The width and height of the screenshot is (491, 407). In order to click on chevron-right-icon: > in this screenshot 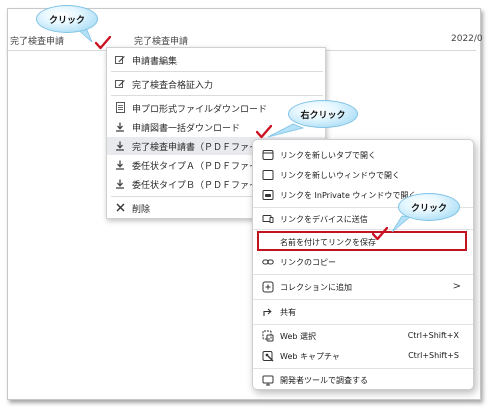, I will do `click(456, 286)`.